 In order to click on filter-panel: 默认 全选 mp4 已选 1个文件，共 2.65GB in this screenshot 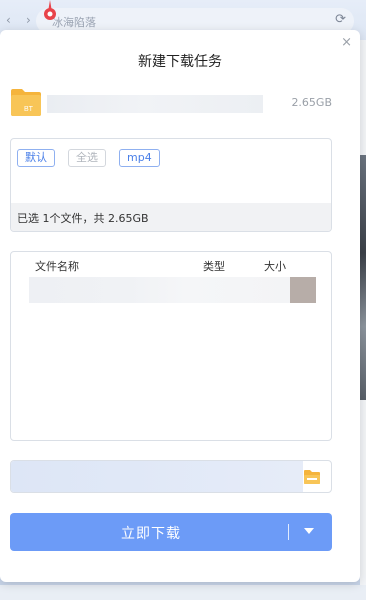, I will do `click(171, 185)`.